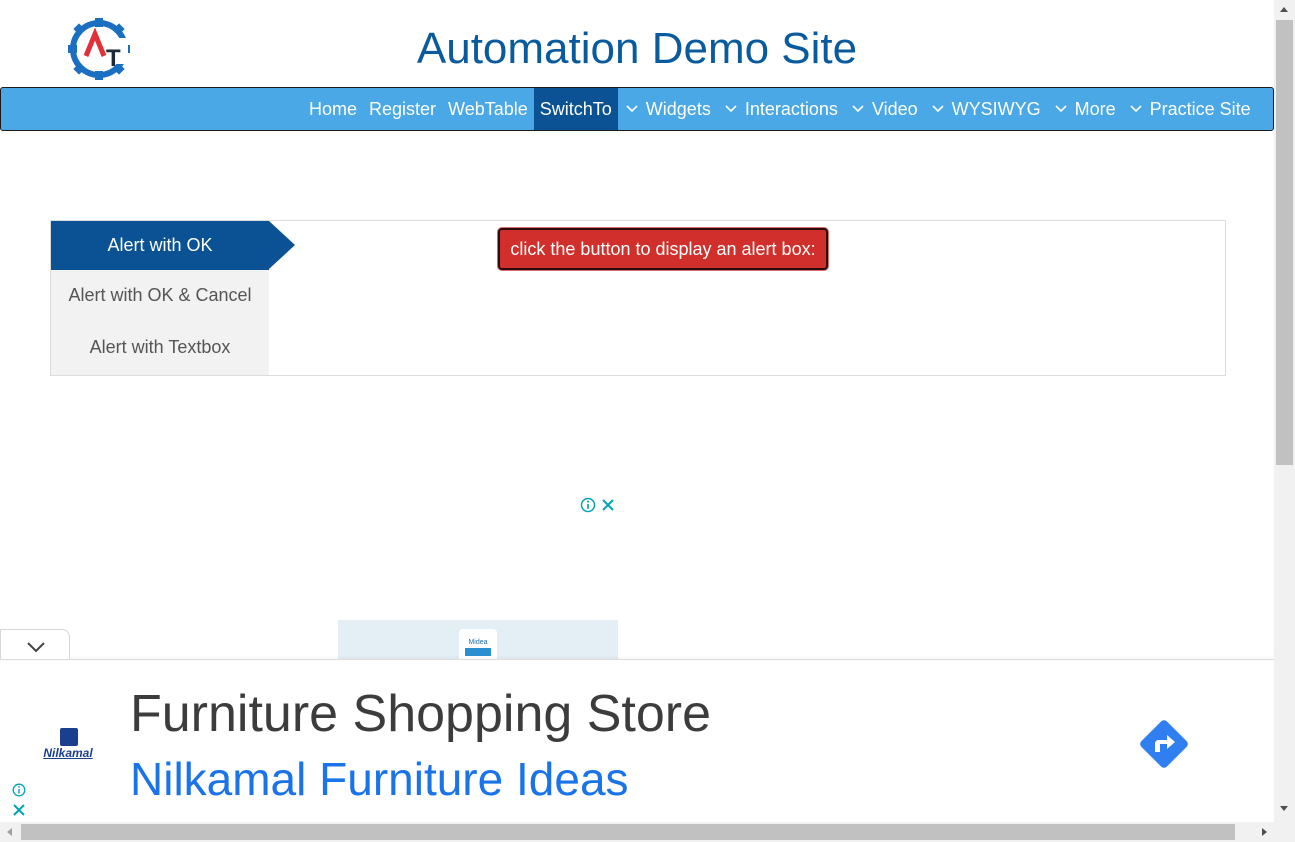 The height and width of the screenshot is (842, 1295). I want to click on nav-item-register: Register, so click(402, 109).